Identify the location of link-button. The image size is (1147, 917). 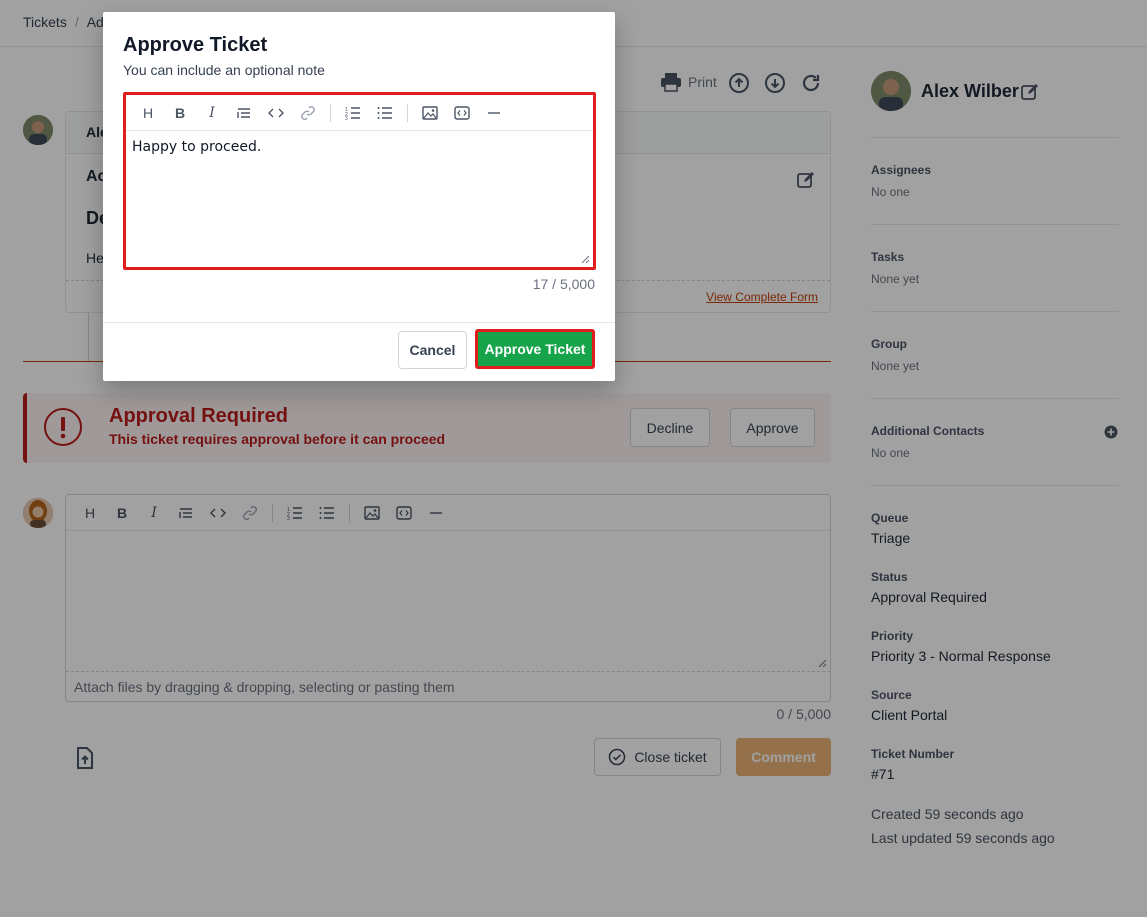
(308, 113).